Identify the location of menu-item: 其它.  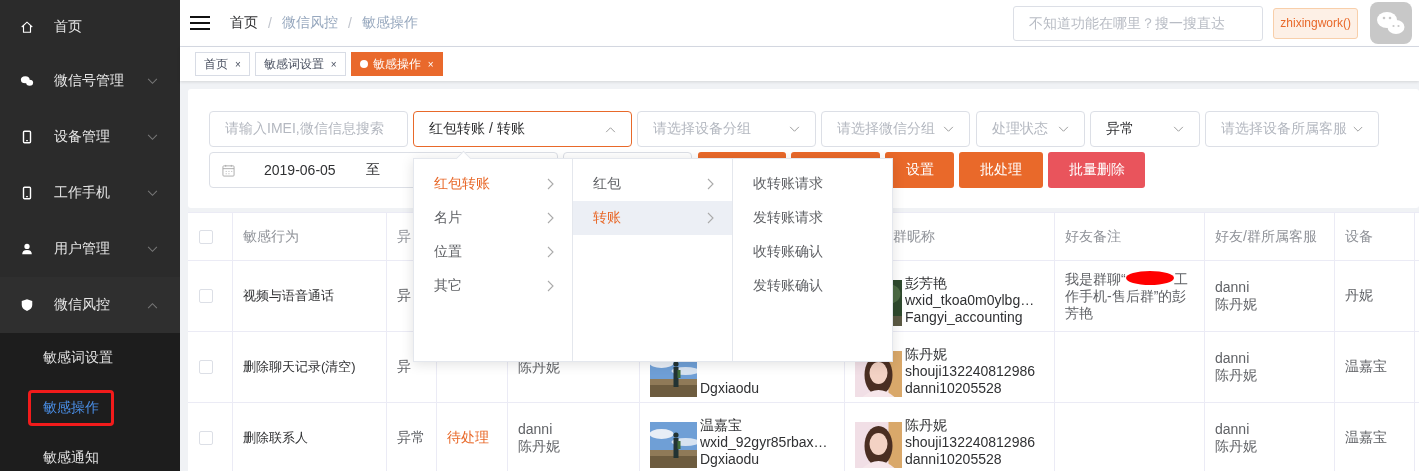
(493, 286).